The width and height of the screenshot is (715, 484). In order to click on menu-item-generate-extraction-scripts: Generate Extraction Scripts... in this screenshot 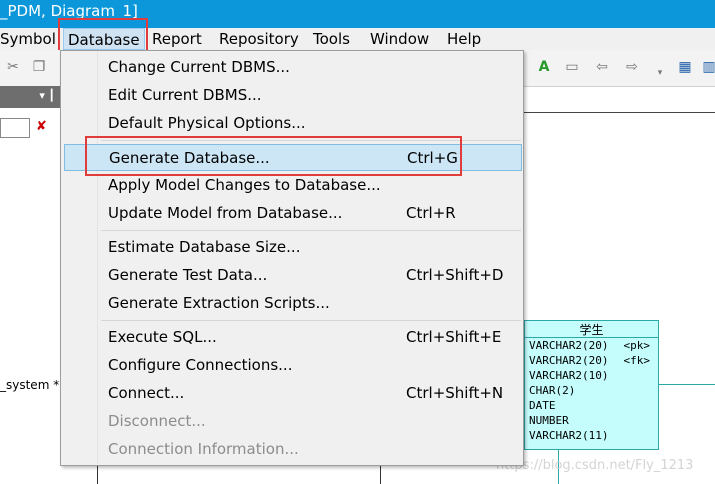, I will do `click(293, 303)`.